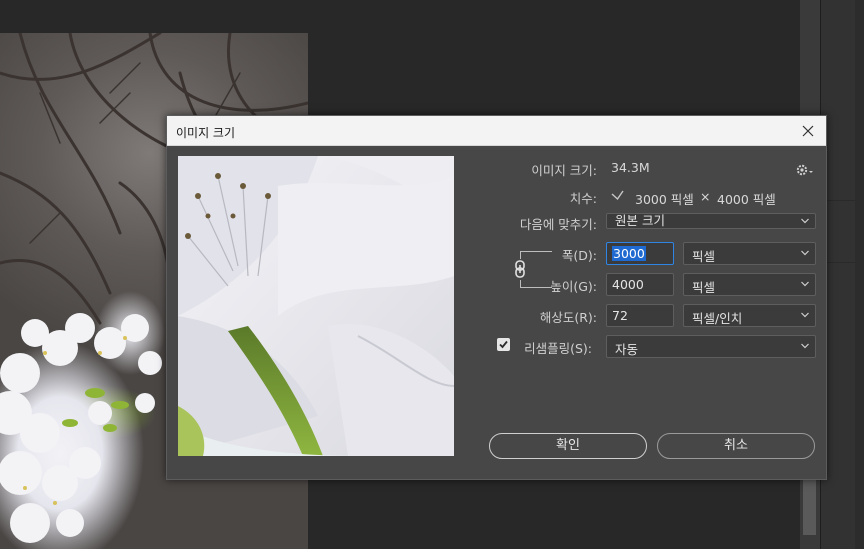 The image size is (864, 549). Describe the element at coordinates (620, 315) in the screenshot. I see `resolution-value: 72` at that location.